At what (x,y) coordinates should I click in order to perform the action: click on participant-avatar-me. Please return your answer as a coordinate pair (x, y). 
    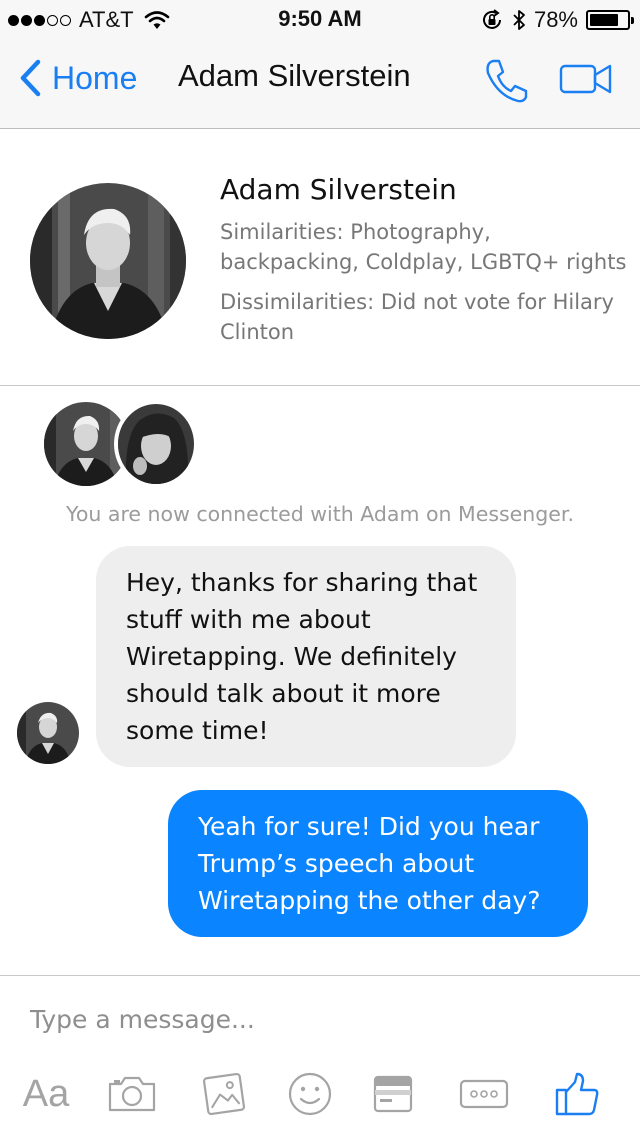
    Looking at the image, I should click on (156, 444).